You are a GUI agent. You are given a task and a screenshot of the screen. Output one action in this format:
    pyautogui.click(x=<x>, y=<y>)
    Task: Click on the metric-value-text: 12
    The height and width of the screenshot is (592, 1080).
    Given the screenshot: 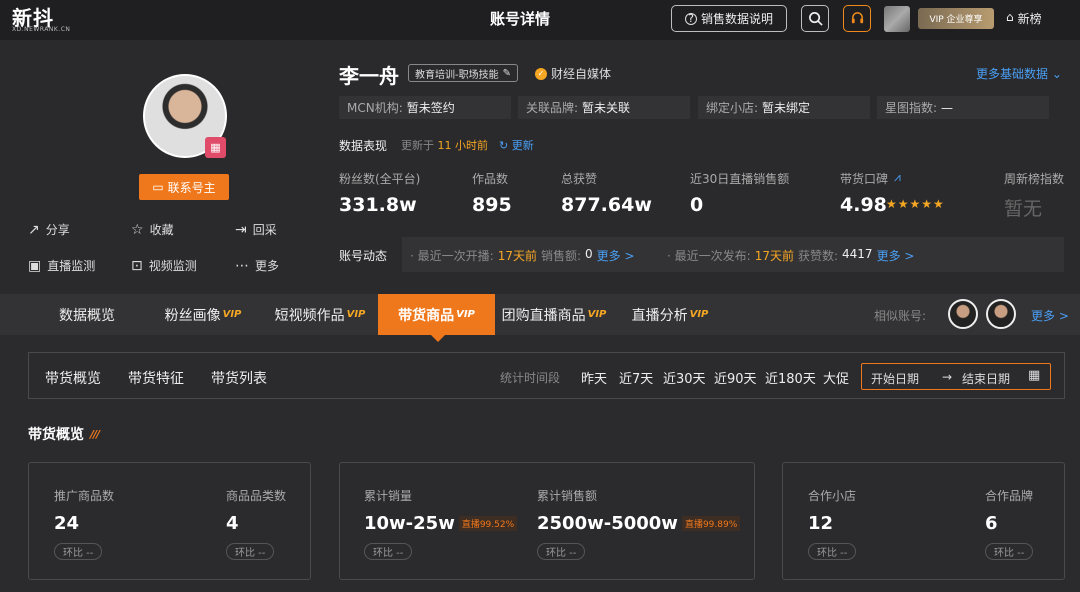 What is the action you would take?
    pyautogui.click(x=821, y=523)
    